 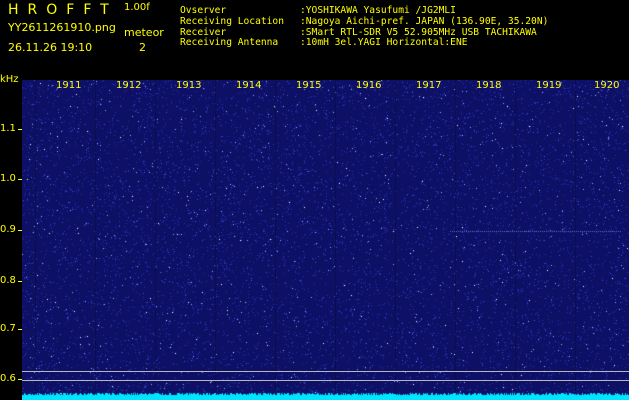 What do you see at coordinates (232, 21) in the screenshot?
I see `info-label: Receiving Location` at bounding box center [232, 21].